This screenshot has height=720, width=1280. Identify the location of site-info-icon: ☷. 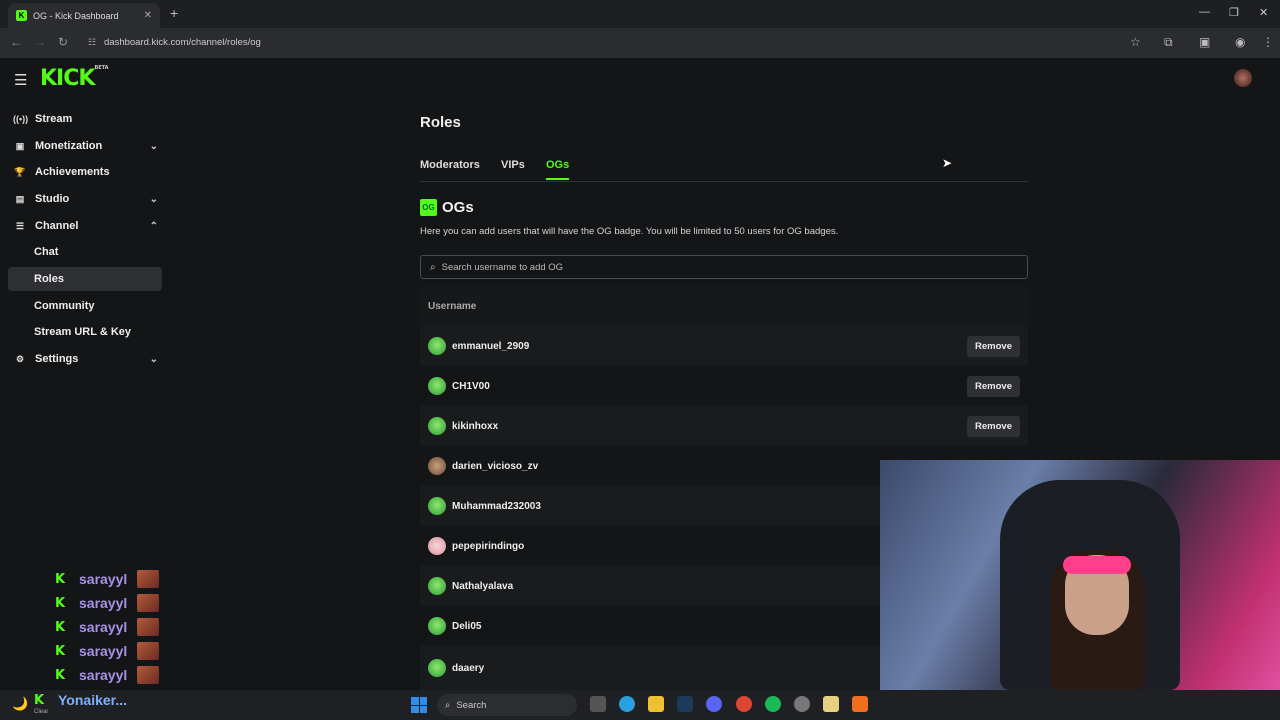
(92, 42).